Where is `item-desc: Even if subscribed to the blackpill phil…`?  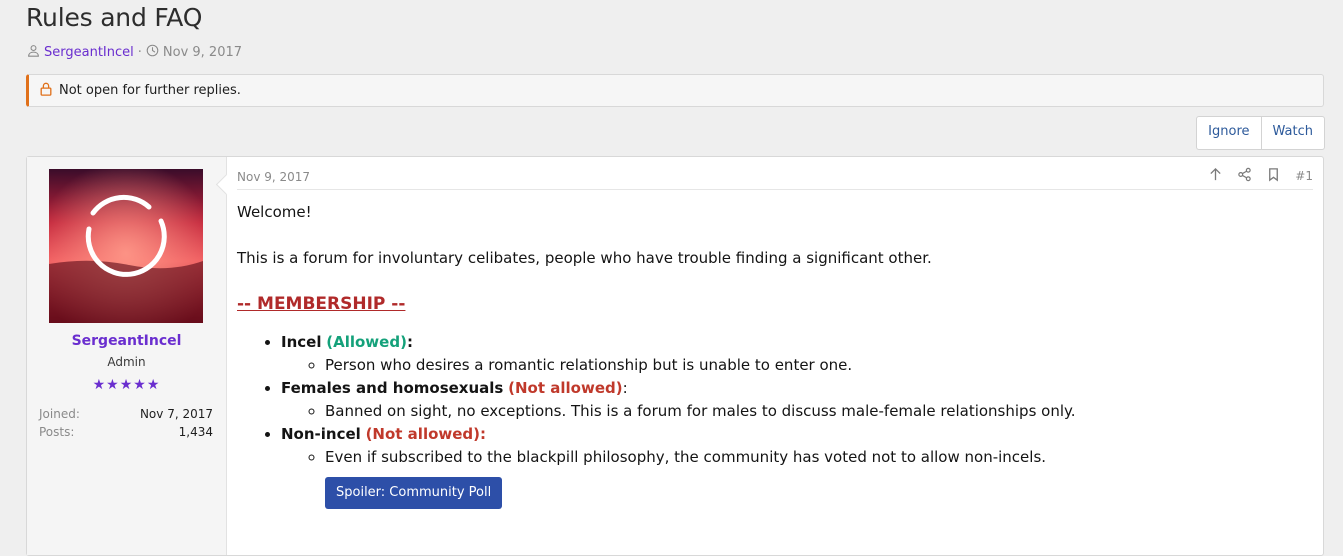 item-desc: Even if subscribed to the blackpill phil… is located at coordinates (819, 457).